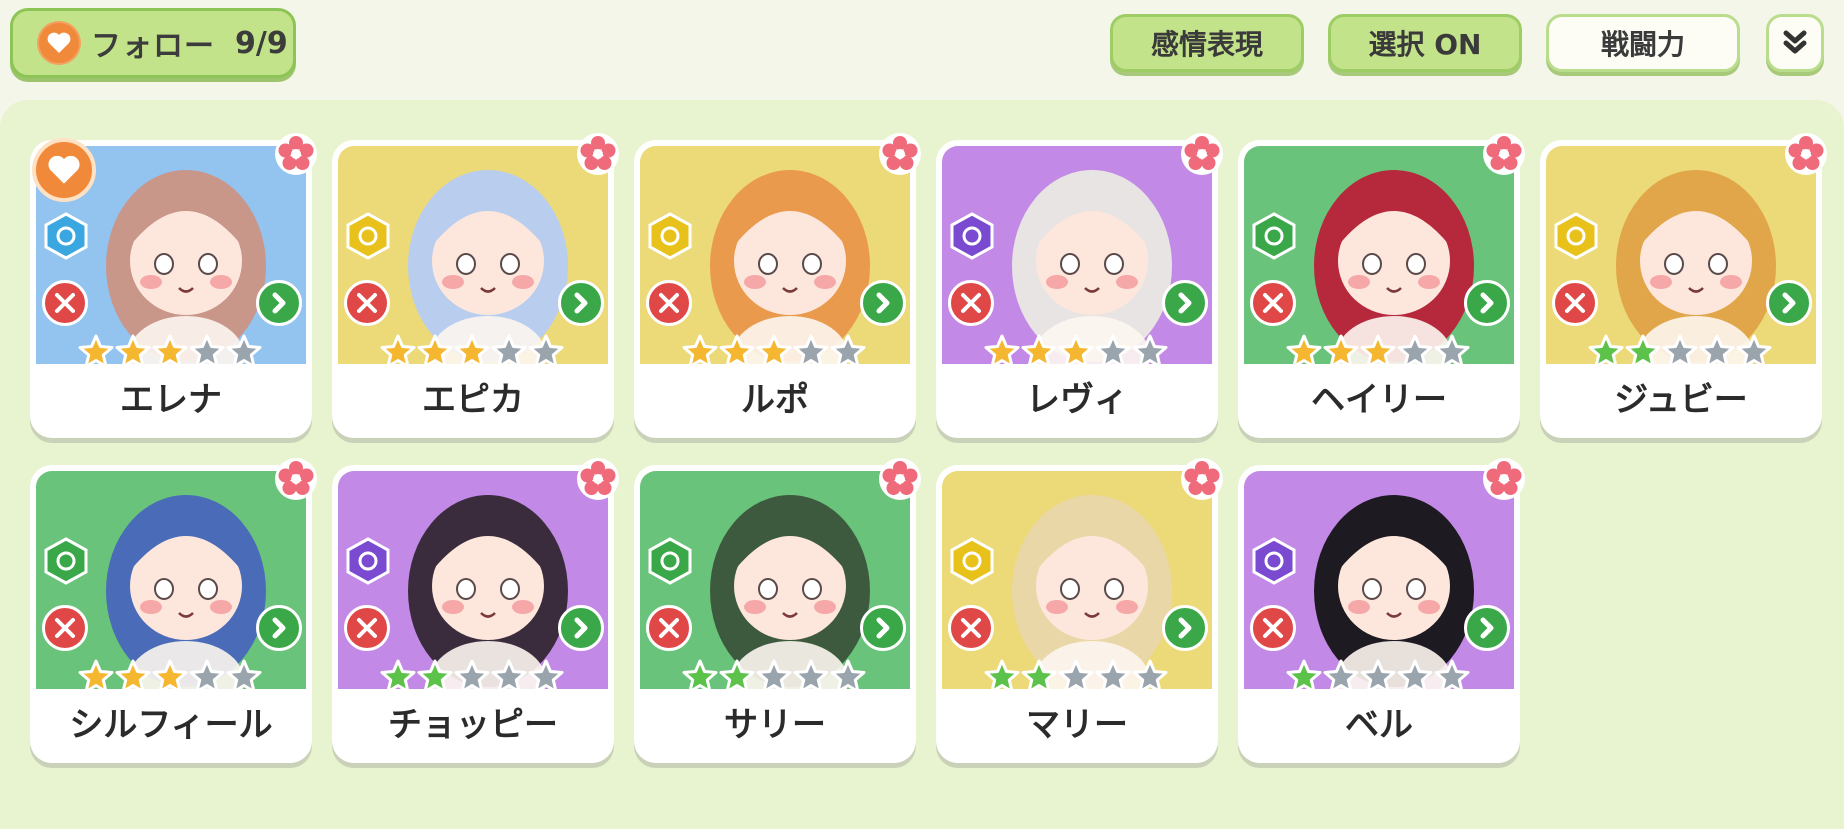 The image size is (1844, 829). I want to click on power-sort-button: 戦闘力, so click(1643, 43).